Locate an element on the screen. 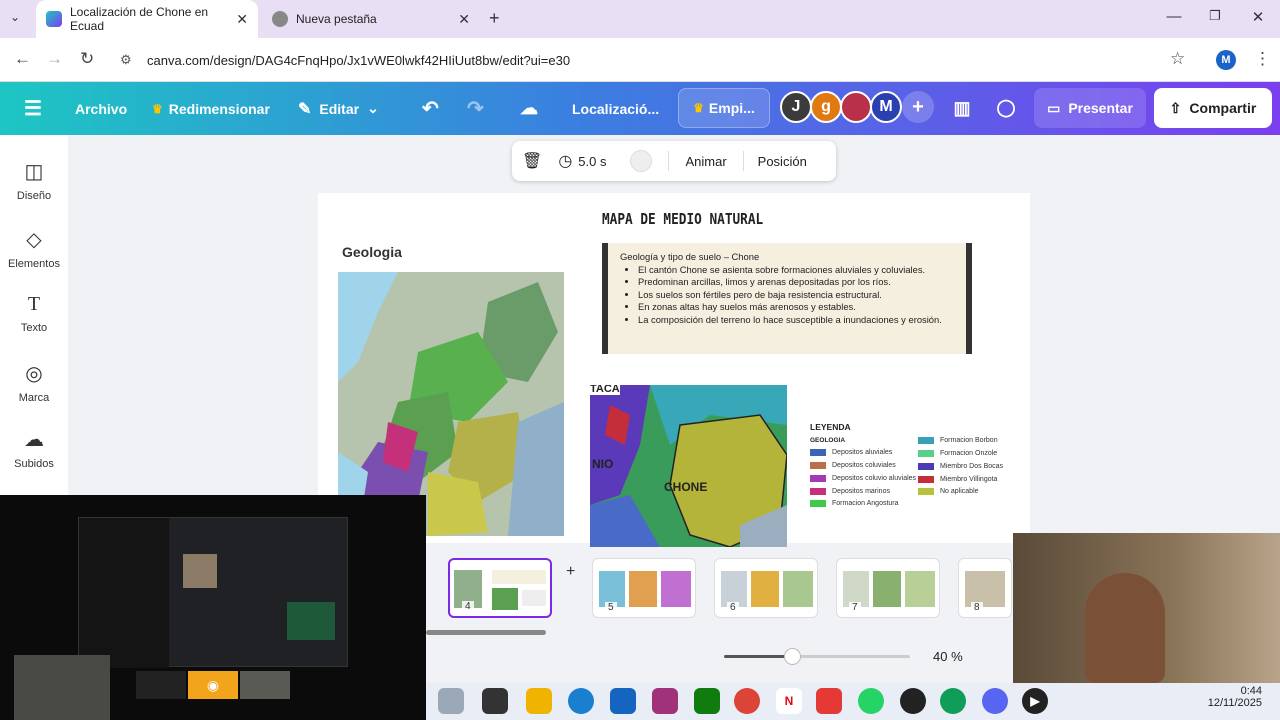 Image resolution: width=1280 pixels, height=720 pixels. redimensionar-button: ♛ Redimensionar is located at coordinates (211, 108).